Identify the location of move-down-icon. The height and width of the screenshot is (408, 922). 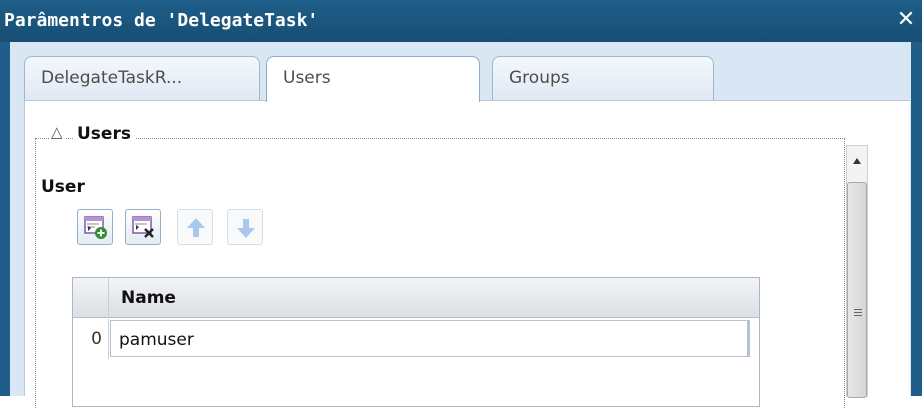
(246, 228).